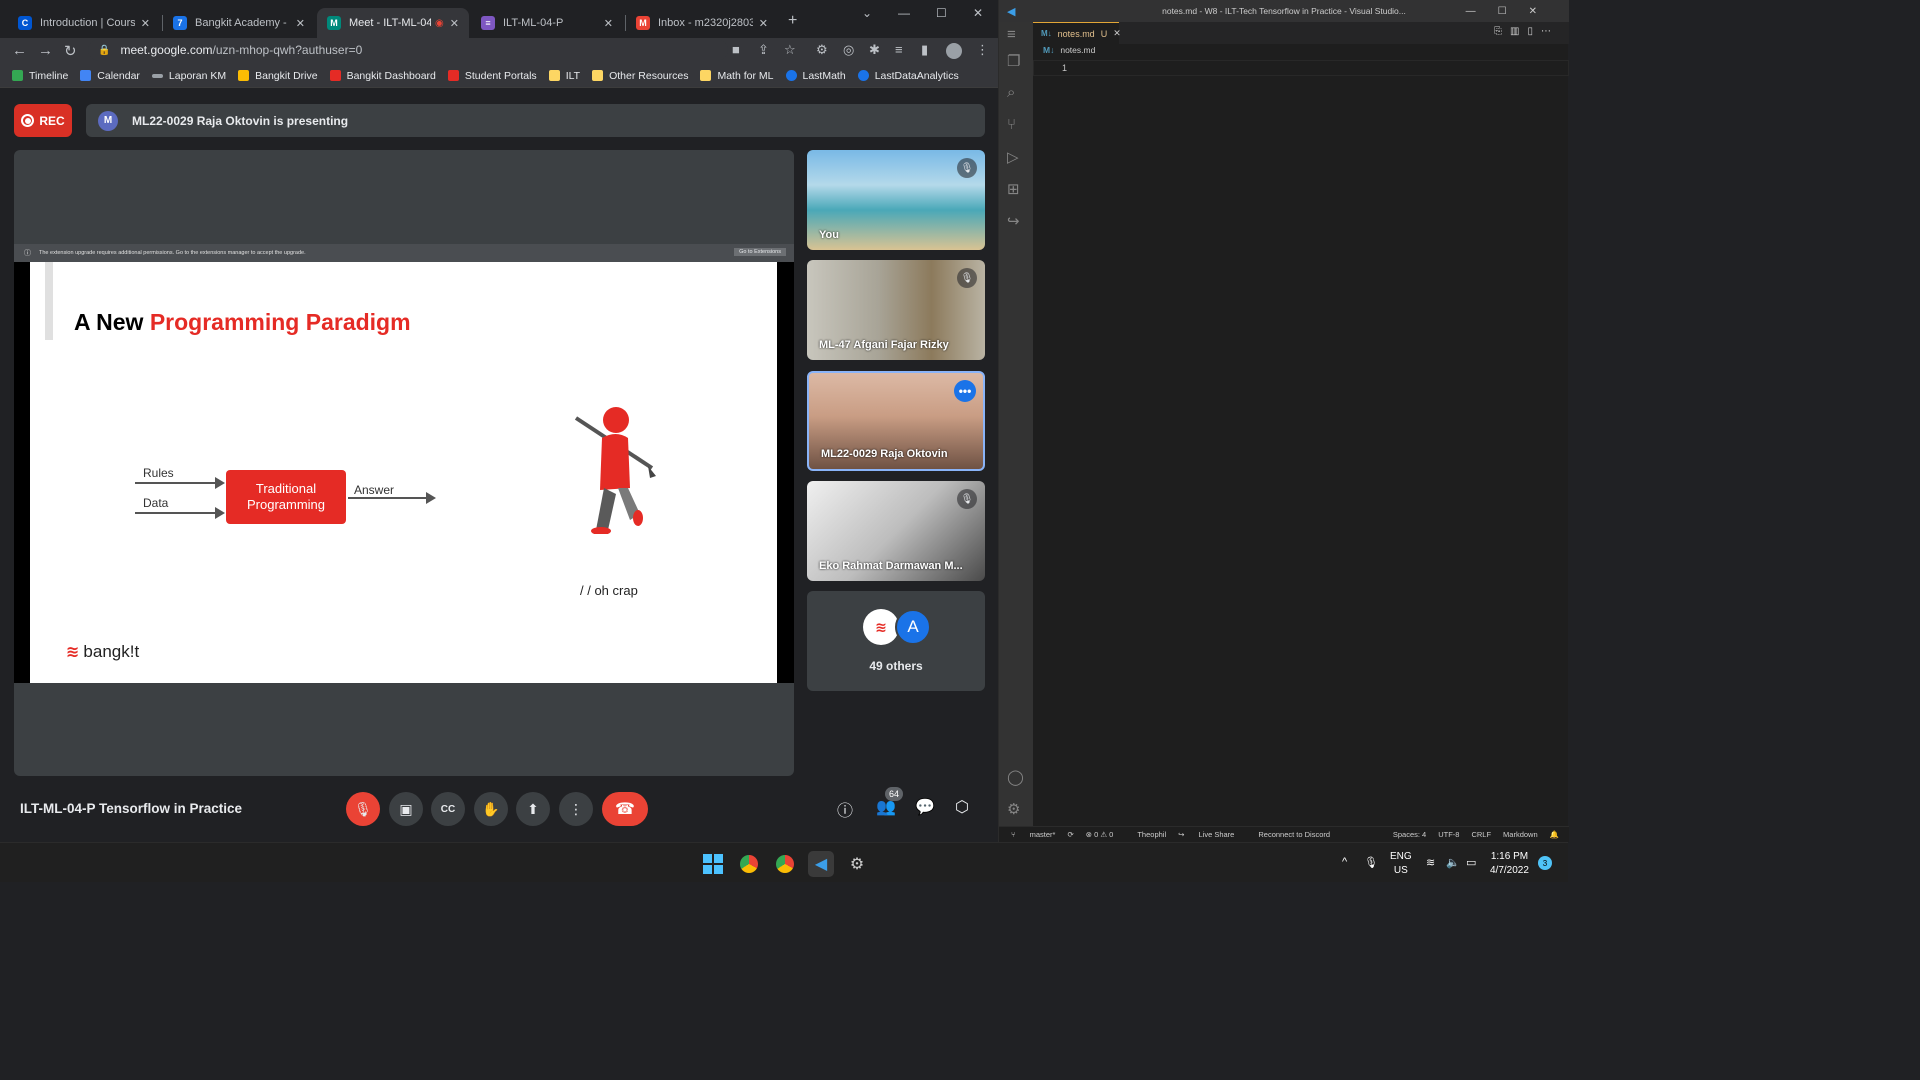 The height and width of the screenshot is (1080, 1920). I want to click on share-icon: ⇪, so click(763, 50).